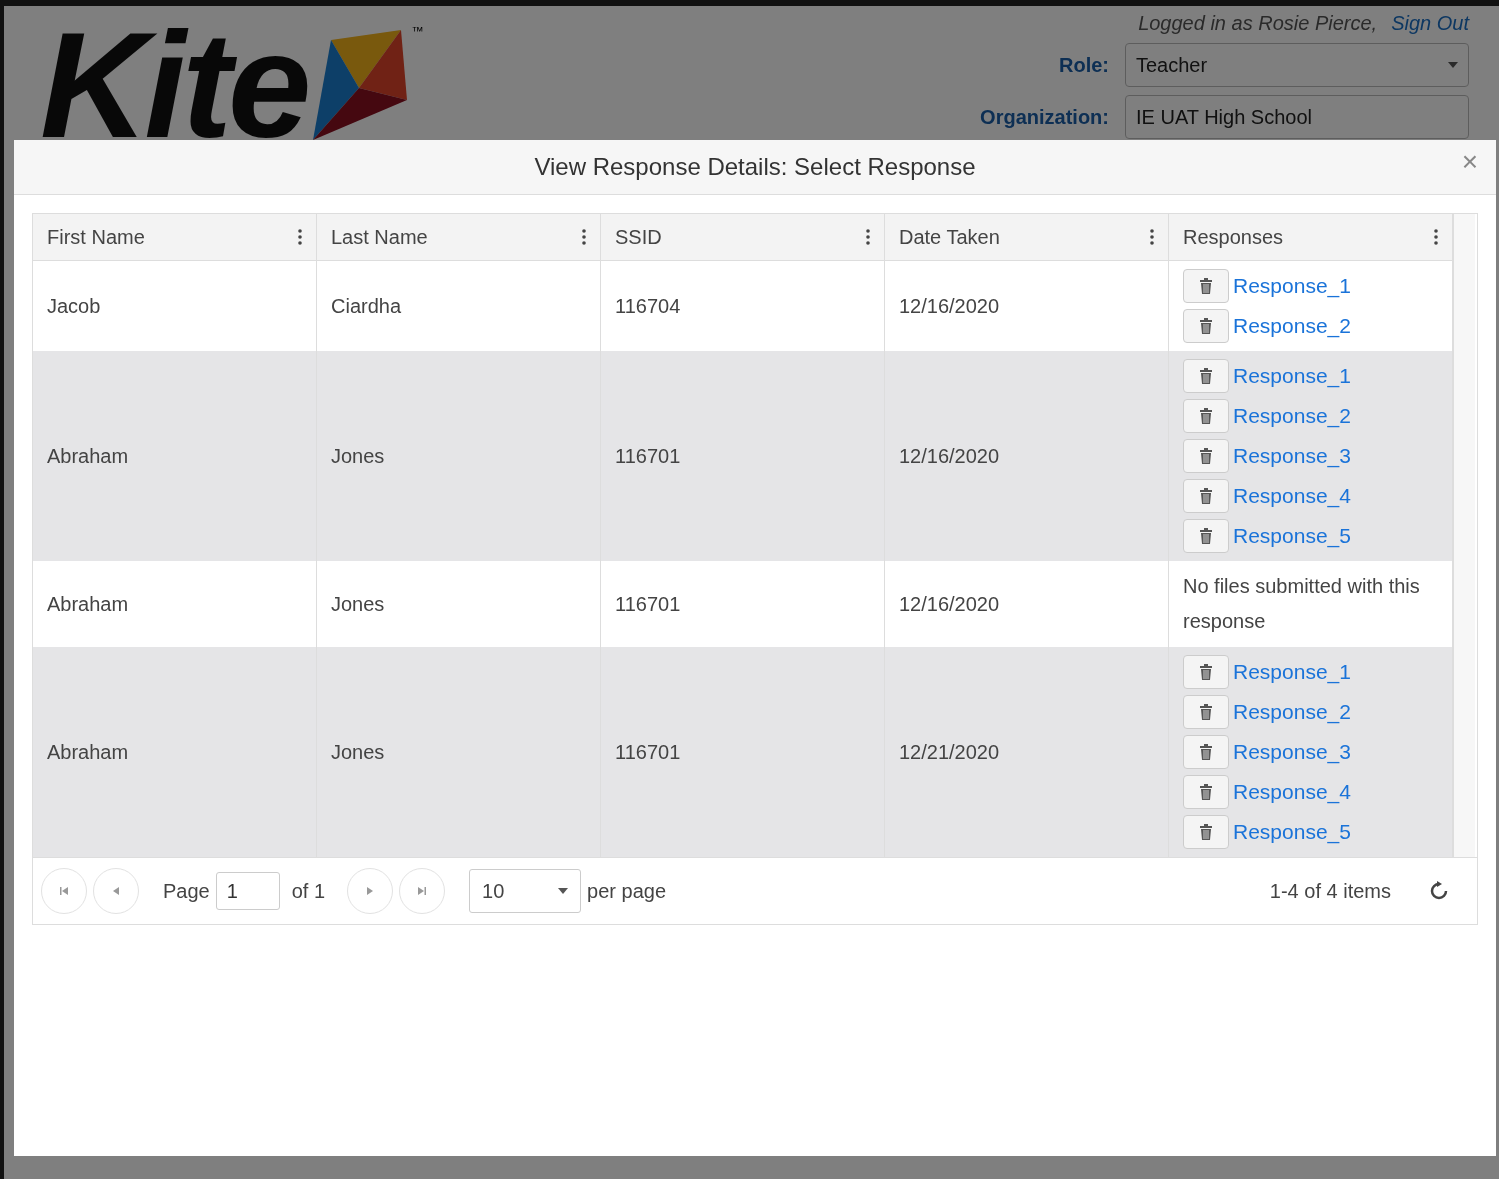 This screenshot has width=1499, height=1179. Describe the element at coordinates (1439, 891) in the screenshot. I see `refresh-icon` at that location.